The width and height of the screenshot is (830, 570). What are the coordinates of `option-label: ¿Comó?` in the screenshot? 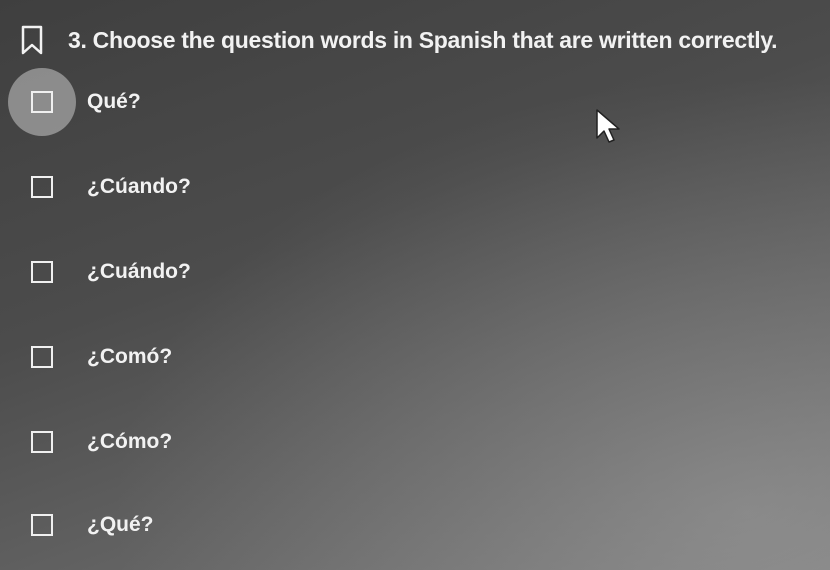 It's located at (130, 356).